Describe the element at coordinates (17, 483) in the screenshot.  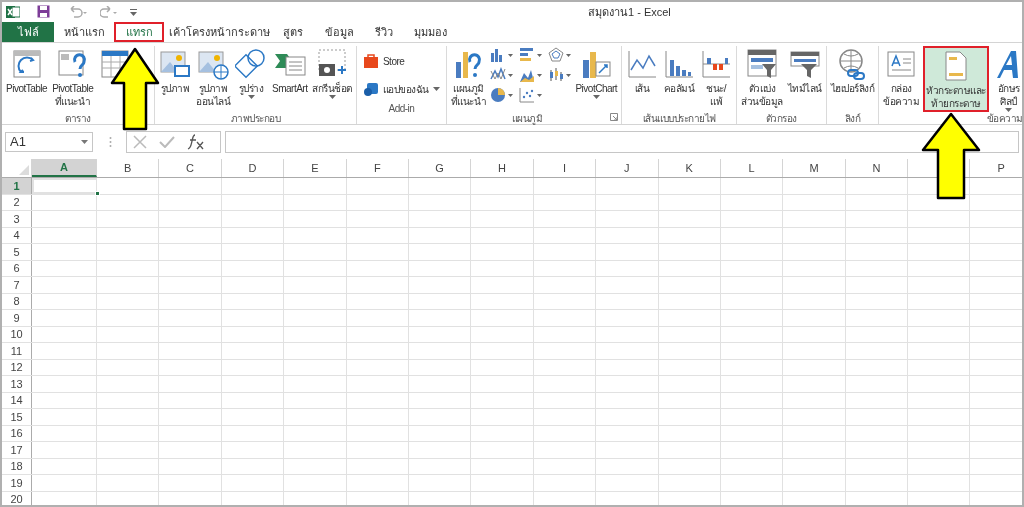
I see `row-header: 19` at that location.